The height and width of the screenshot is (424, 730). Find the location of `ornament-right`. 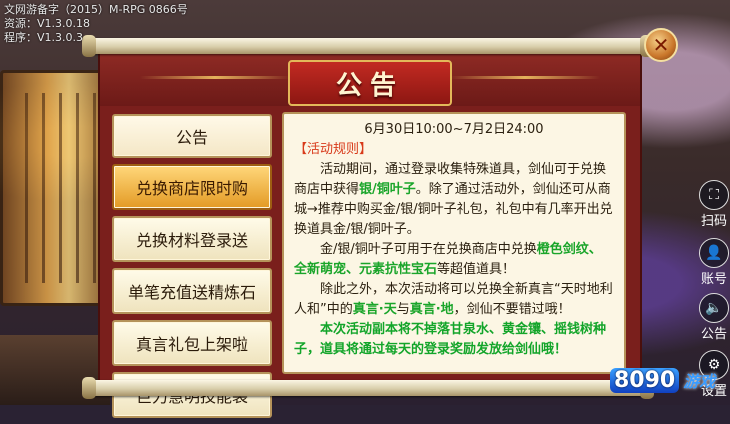

ornament-right is located at coordinates (525, 77).